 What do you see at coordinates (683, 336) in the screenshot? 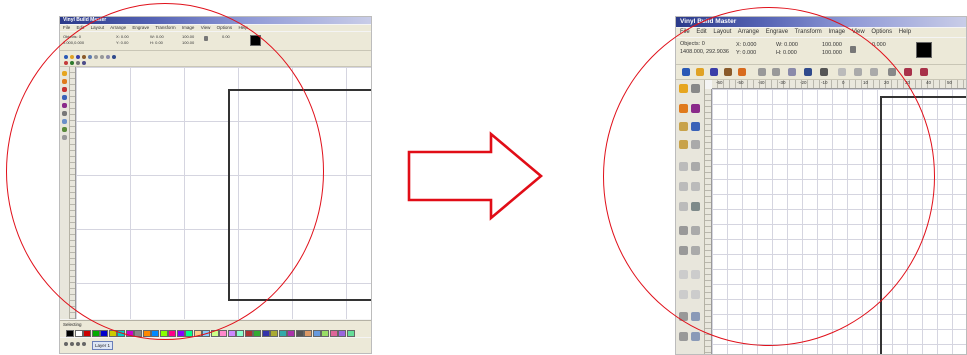
I see `right-stamp-tool-icon` at bounding box center [683, 336].